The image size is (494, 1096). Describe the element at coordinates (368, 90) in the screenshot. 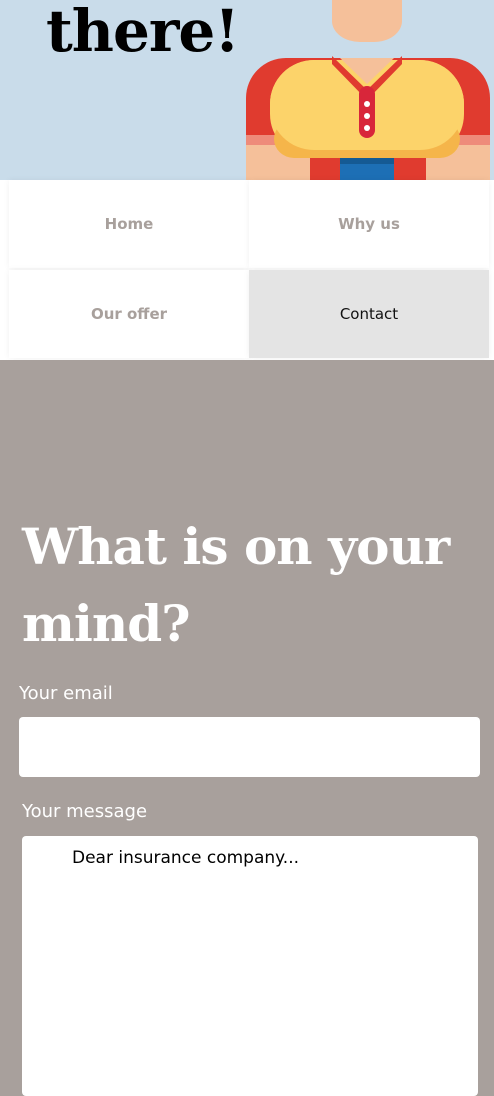

I see `person-illustration` at that location.